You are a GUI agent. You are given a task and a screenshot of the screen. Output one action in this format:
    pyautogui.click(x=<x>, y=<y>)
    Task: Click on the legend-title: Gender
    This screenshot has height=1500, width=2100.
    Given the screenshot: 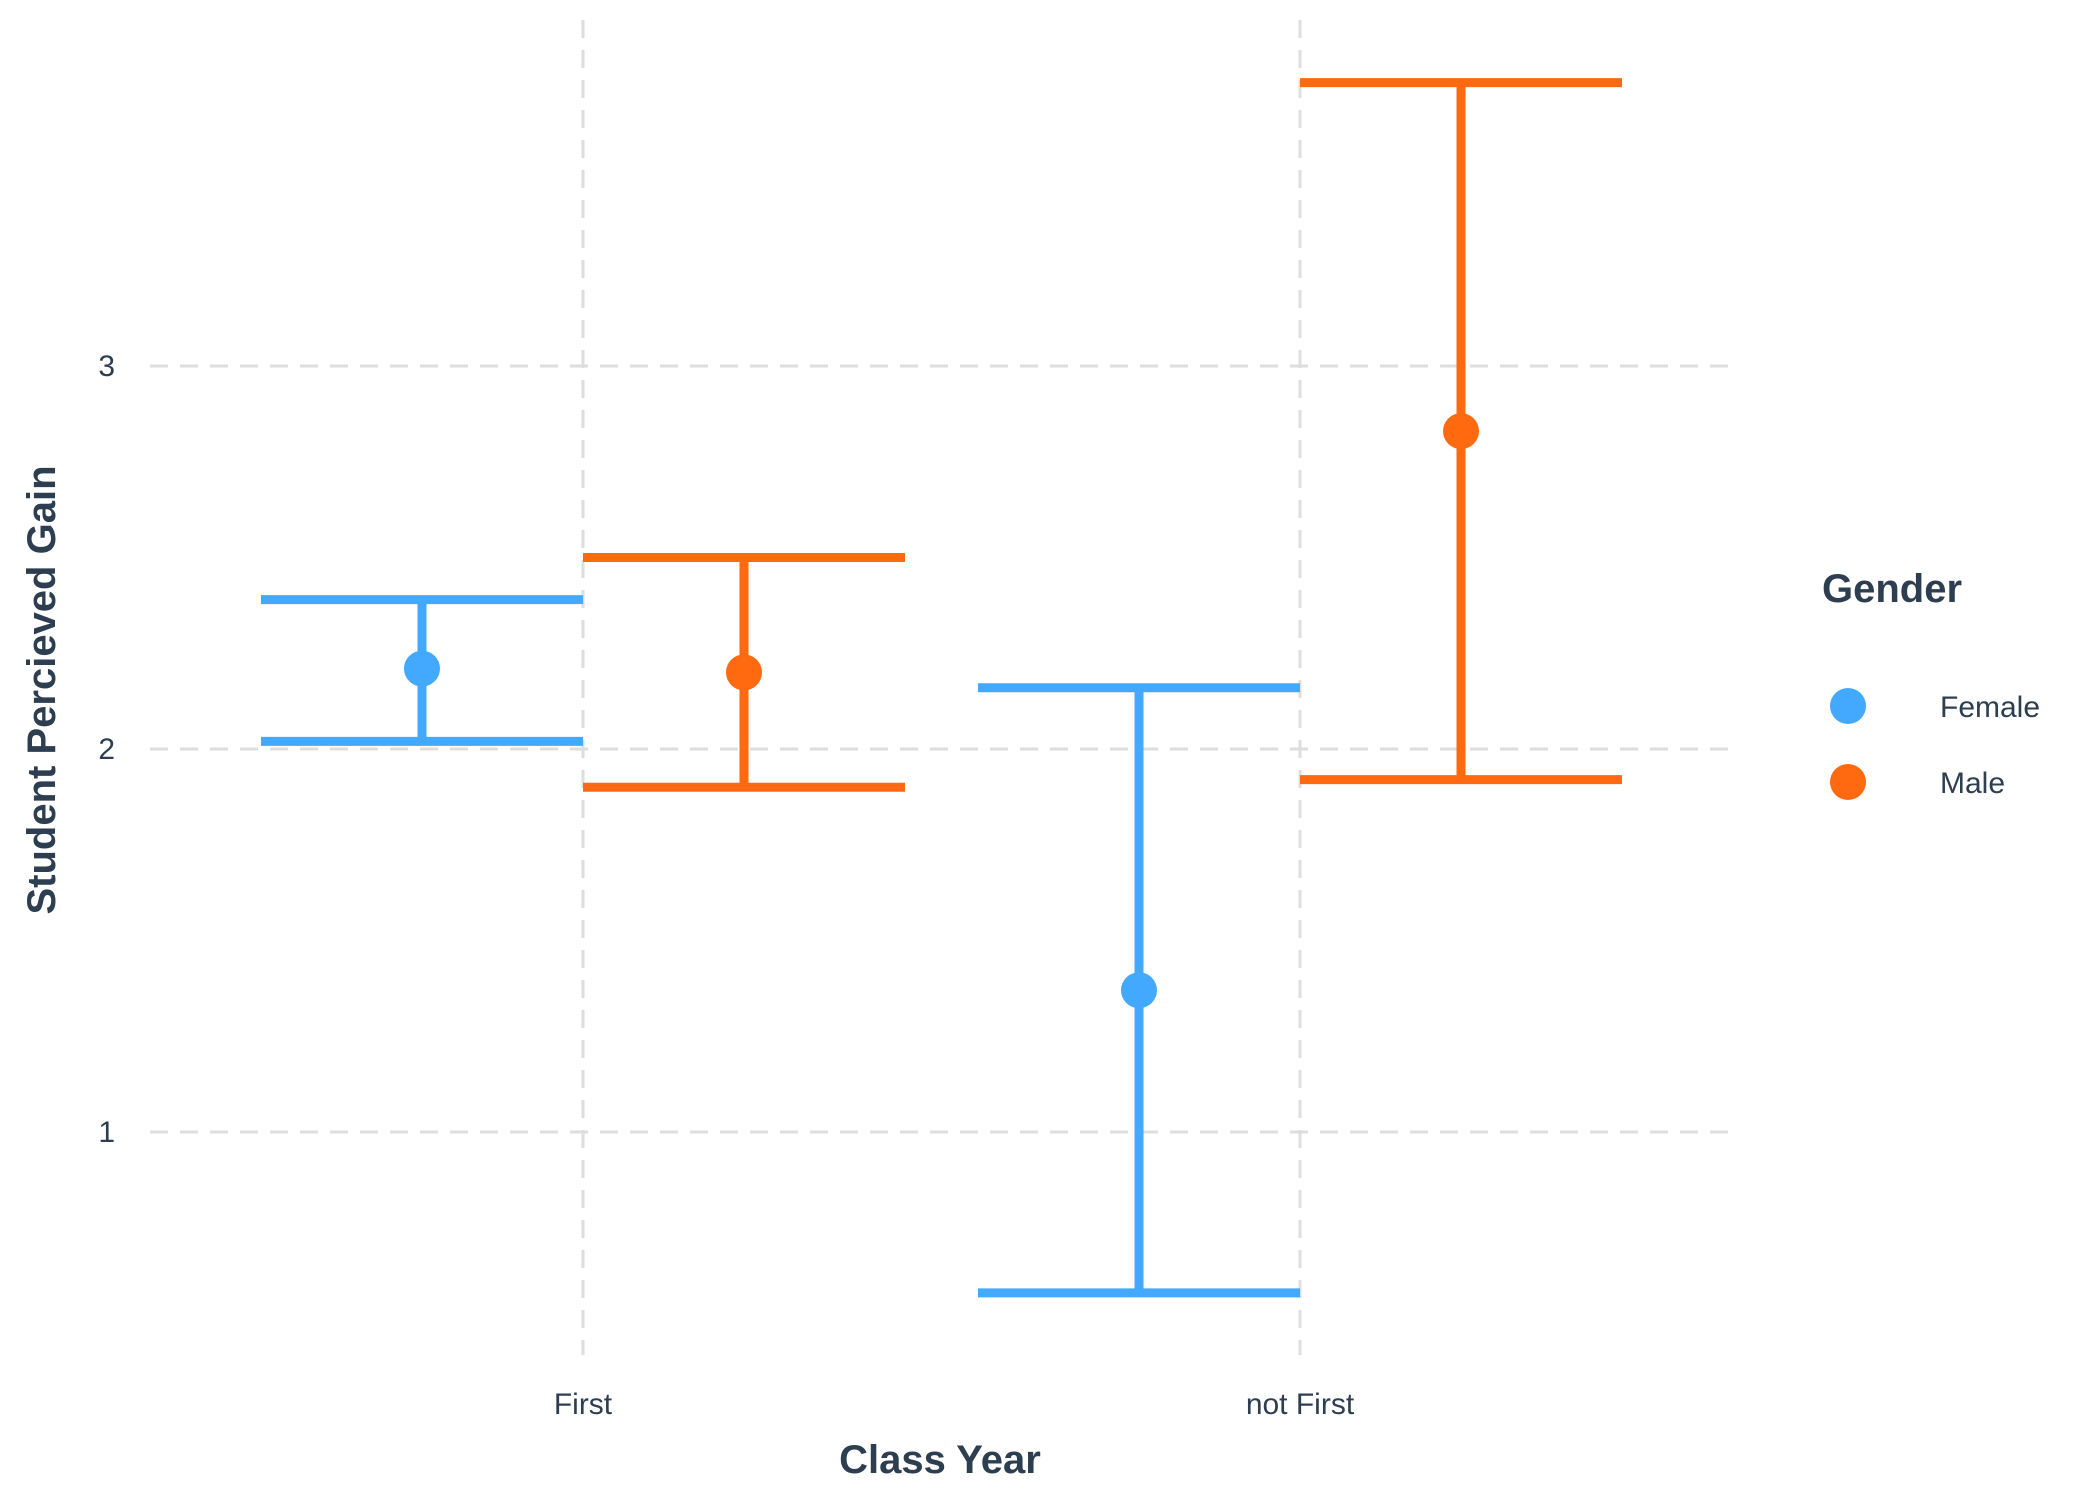 What is the action you would take?
    pyautogui.click(x=1892, y=589)
    